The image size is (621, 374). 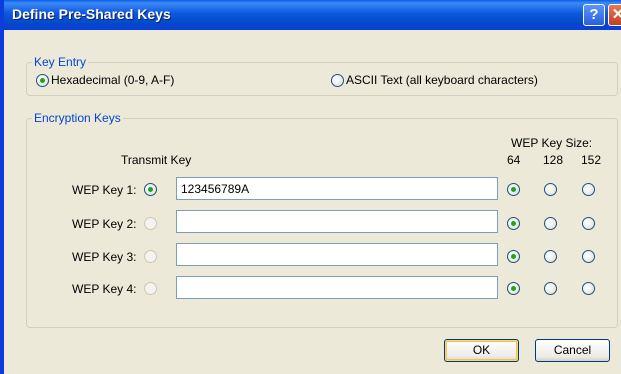 I want to click on help-button: ?, so click(x=594, y=15).